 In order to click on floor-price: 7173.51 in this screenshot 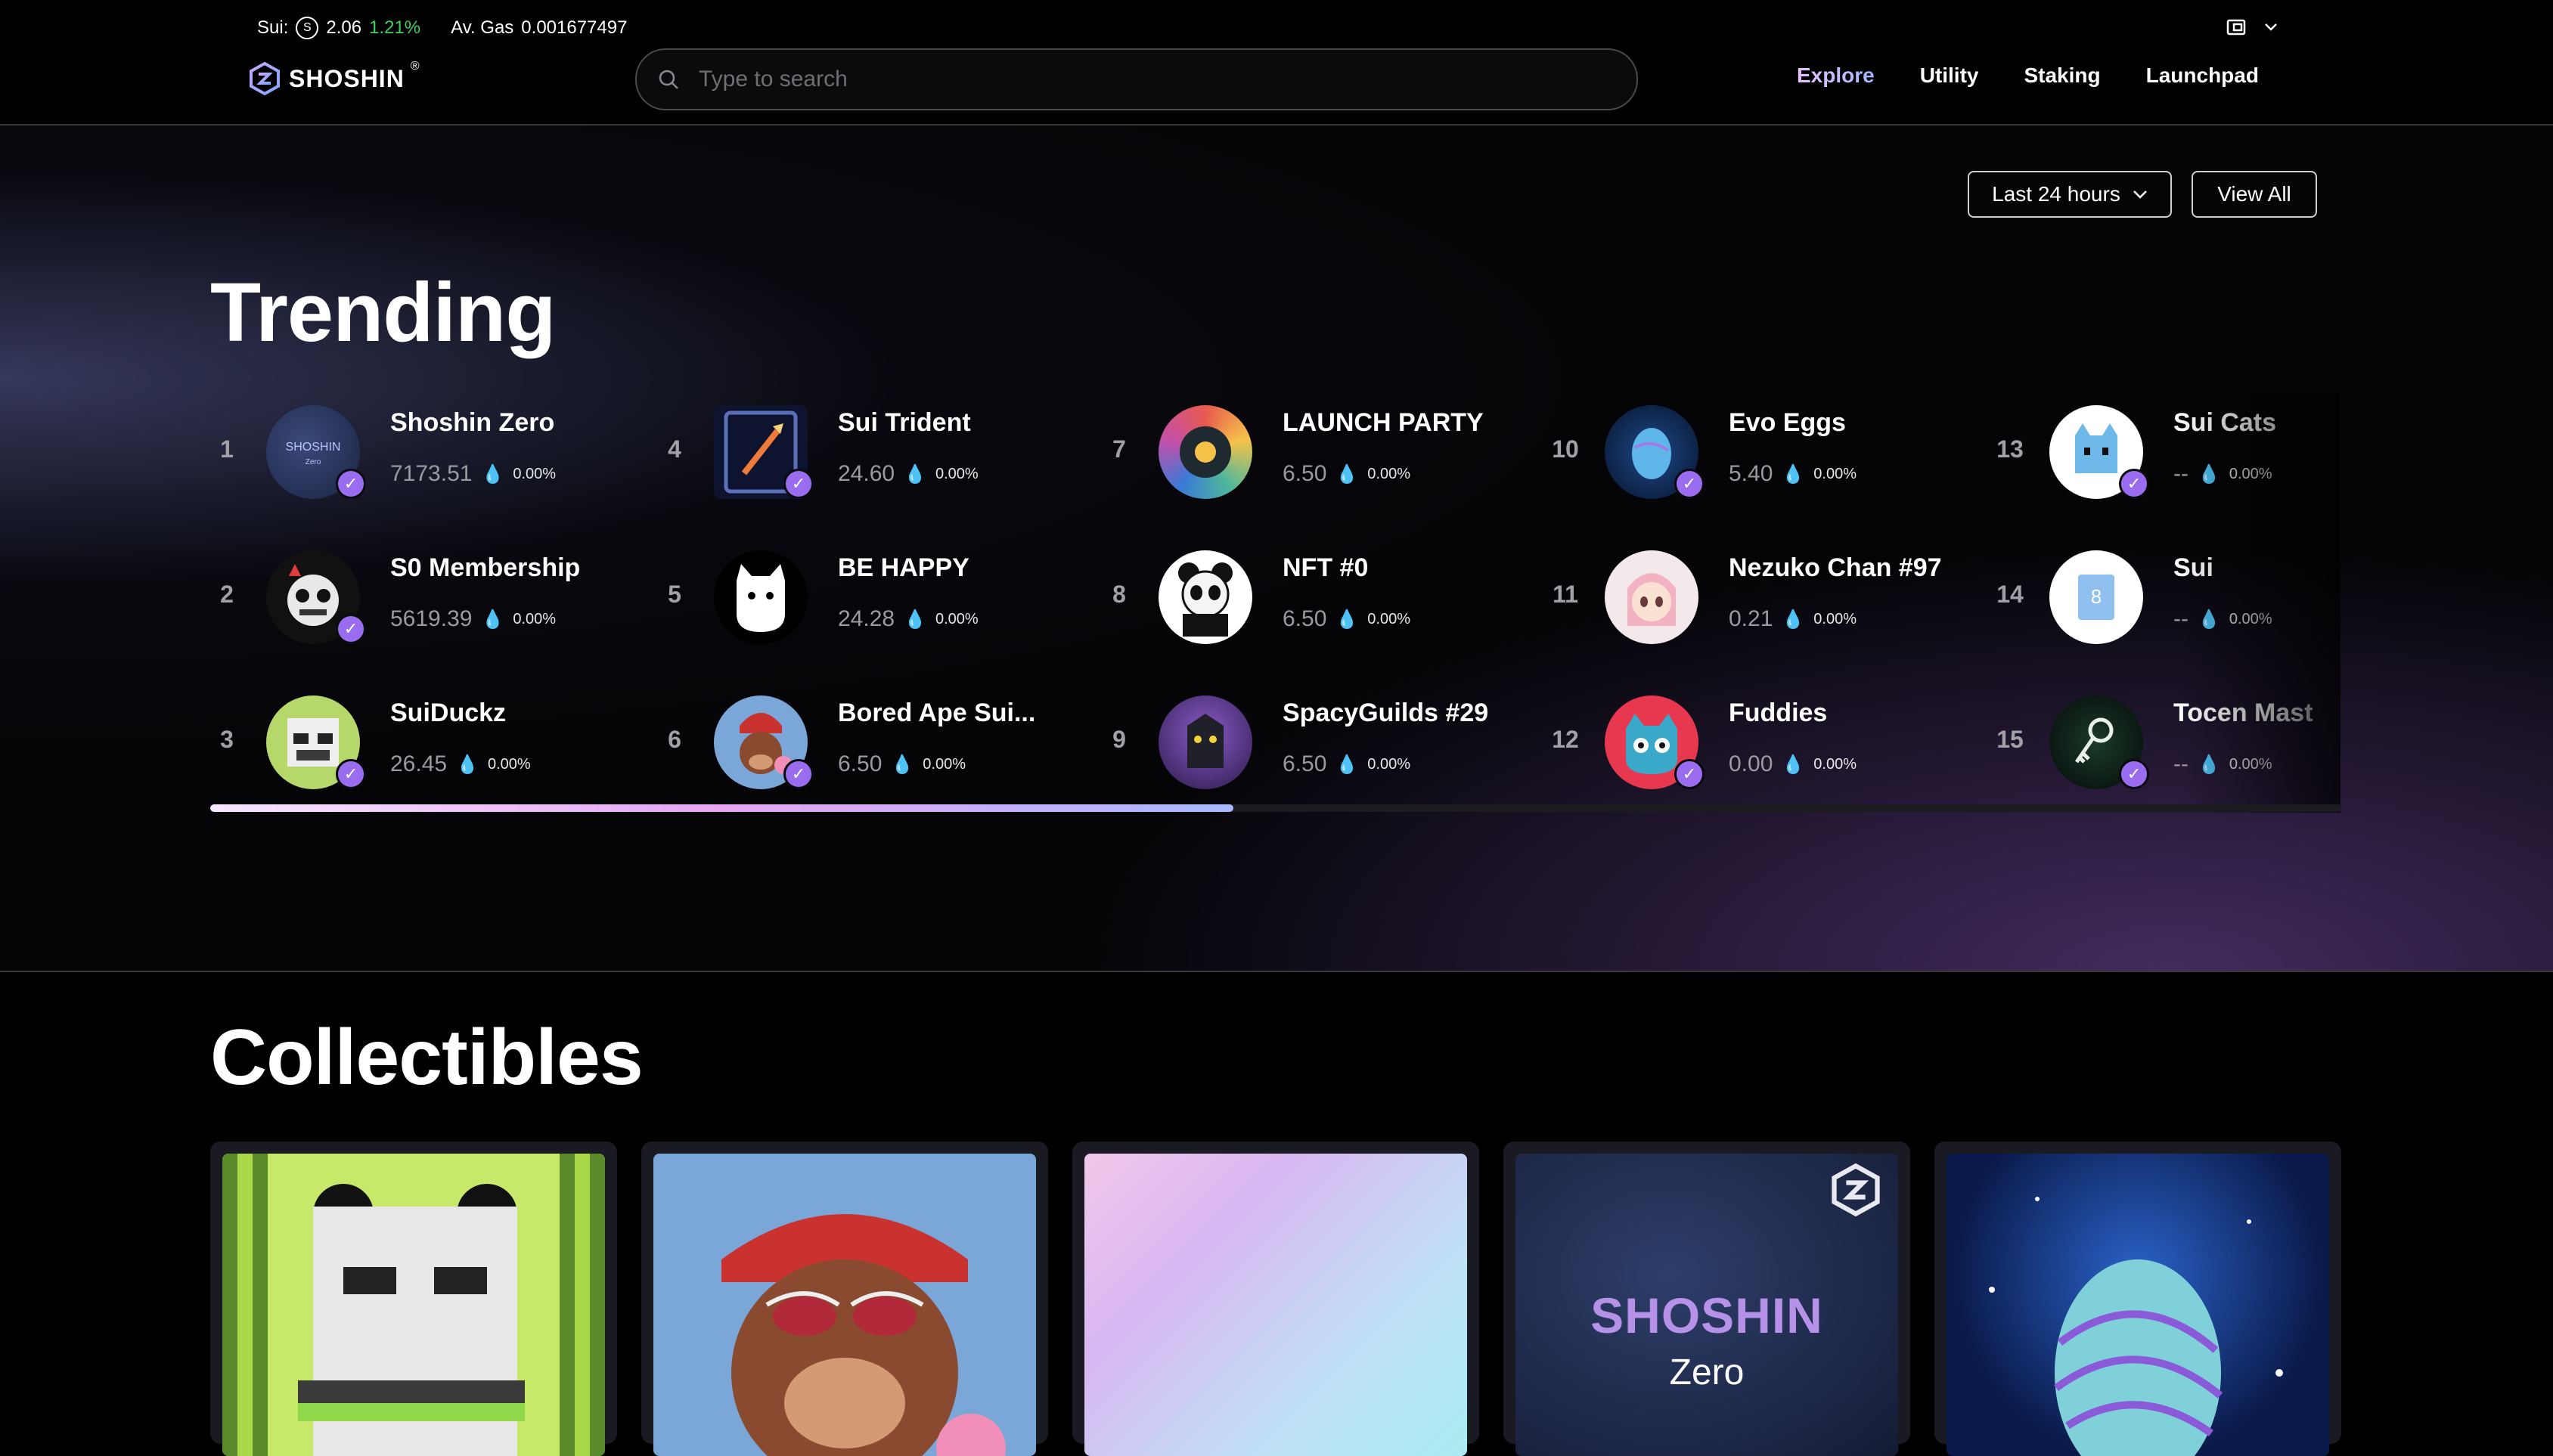, I will do `click(431, 473)`.